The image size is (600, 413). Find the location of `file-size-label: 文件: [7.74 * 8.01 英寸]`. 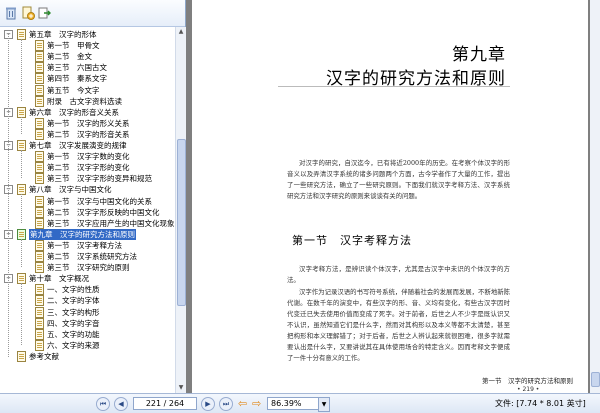

file-size-label: 文件: [7.74 * 8.01 英寸] is located at coordinates (540, 403).